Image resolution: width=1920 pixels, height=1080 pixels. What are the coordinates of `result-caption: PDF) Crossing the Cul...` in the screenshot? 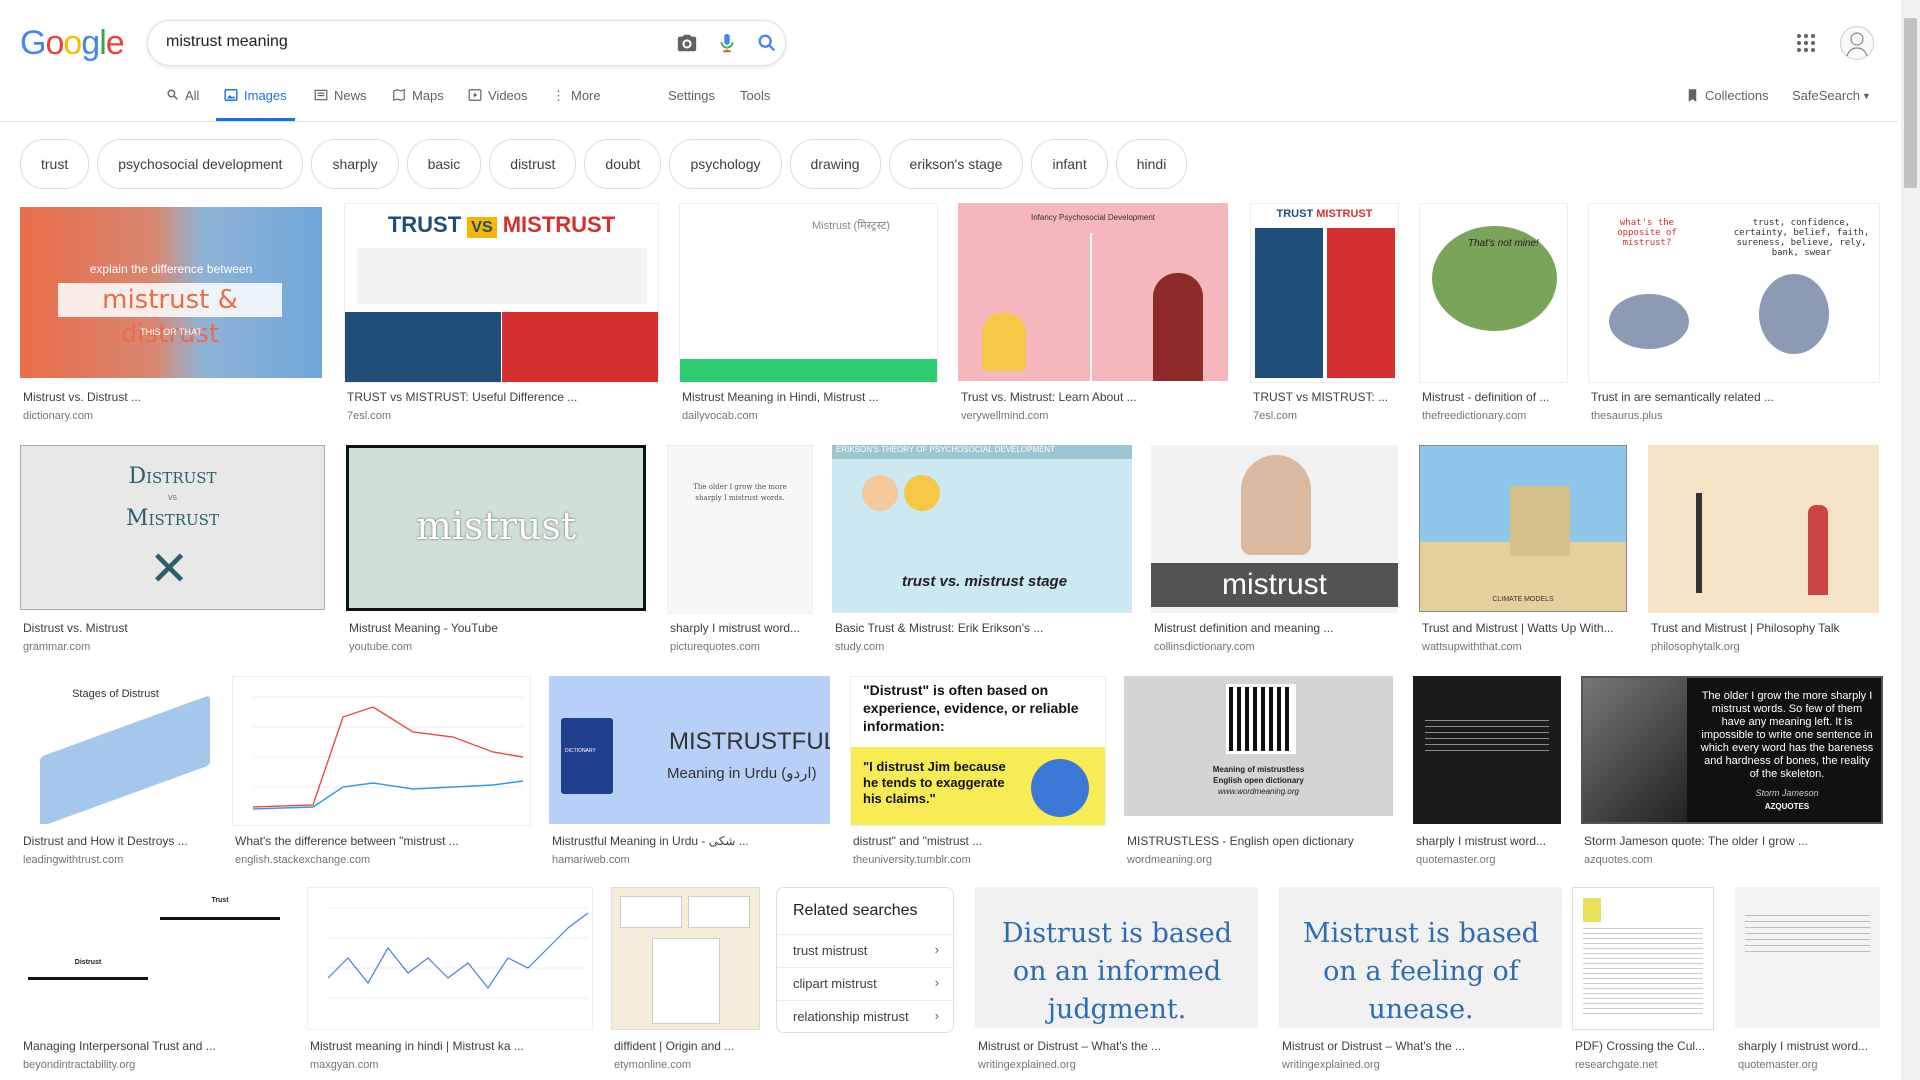 It's located at (1647, 1046).